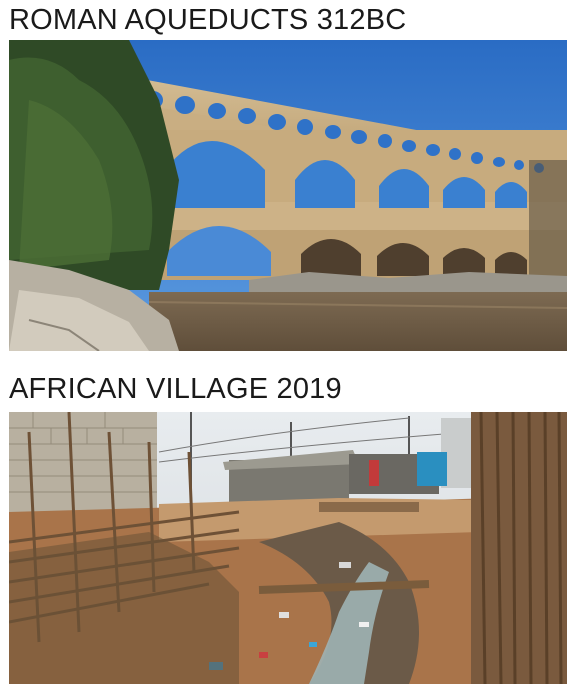 The height and width of the screenshot is (695, 568). I want to click on plank-bridge, so click(369, 507).